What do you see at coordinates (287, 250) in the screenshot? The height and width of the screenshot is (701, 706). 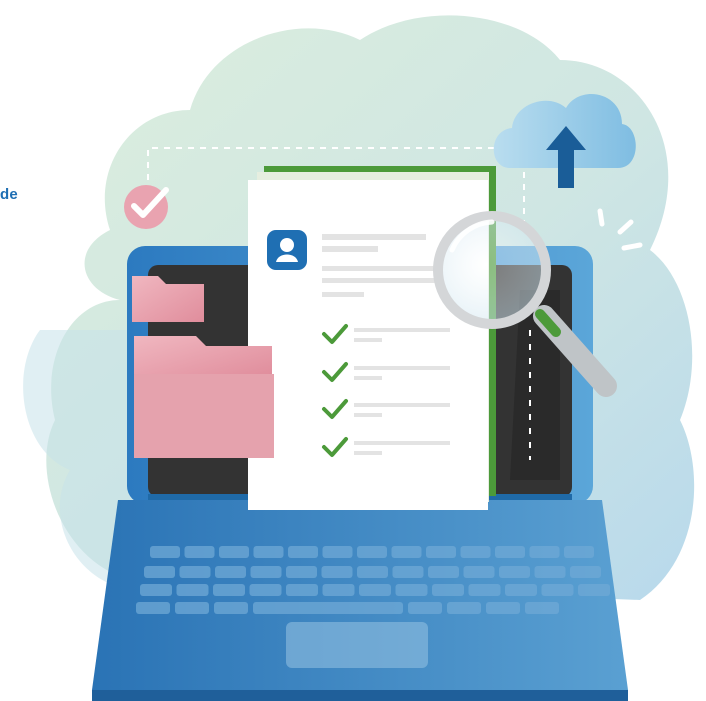 I see `user-avatar-icon` at bounding box center [287, 250].